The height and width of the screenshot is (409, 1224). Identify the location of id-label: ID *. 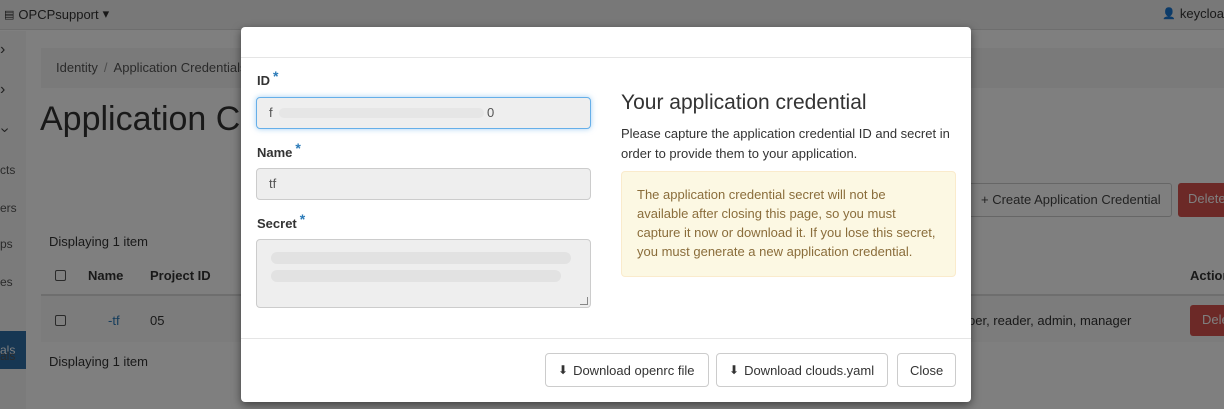
(268, 78).